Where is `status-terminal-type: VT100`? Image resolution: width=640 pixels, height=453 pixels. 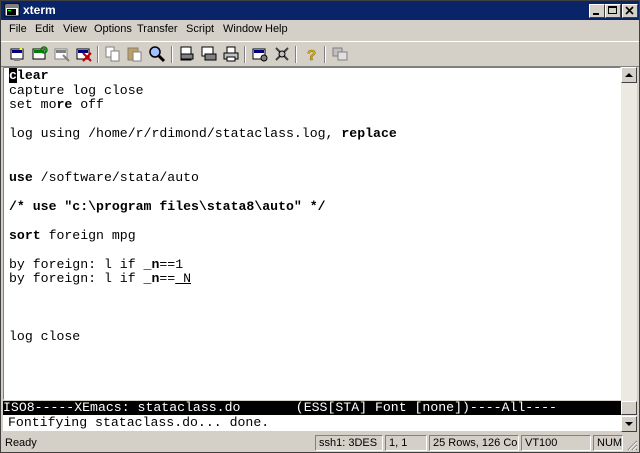
status-terminal-type: VT100 is located at coordinates (556, 443).